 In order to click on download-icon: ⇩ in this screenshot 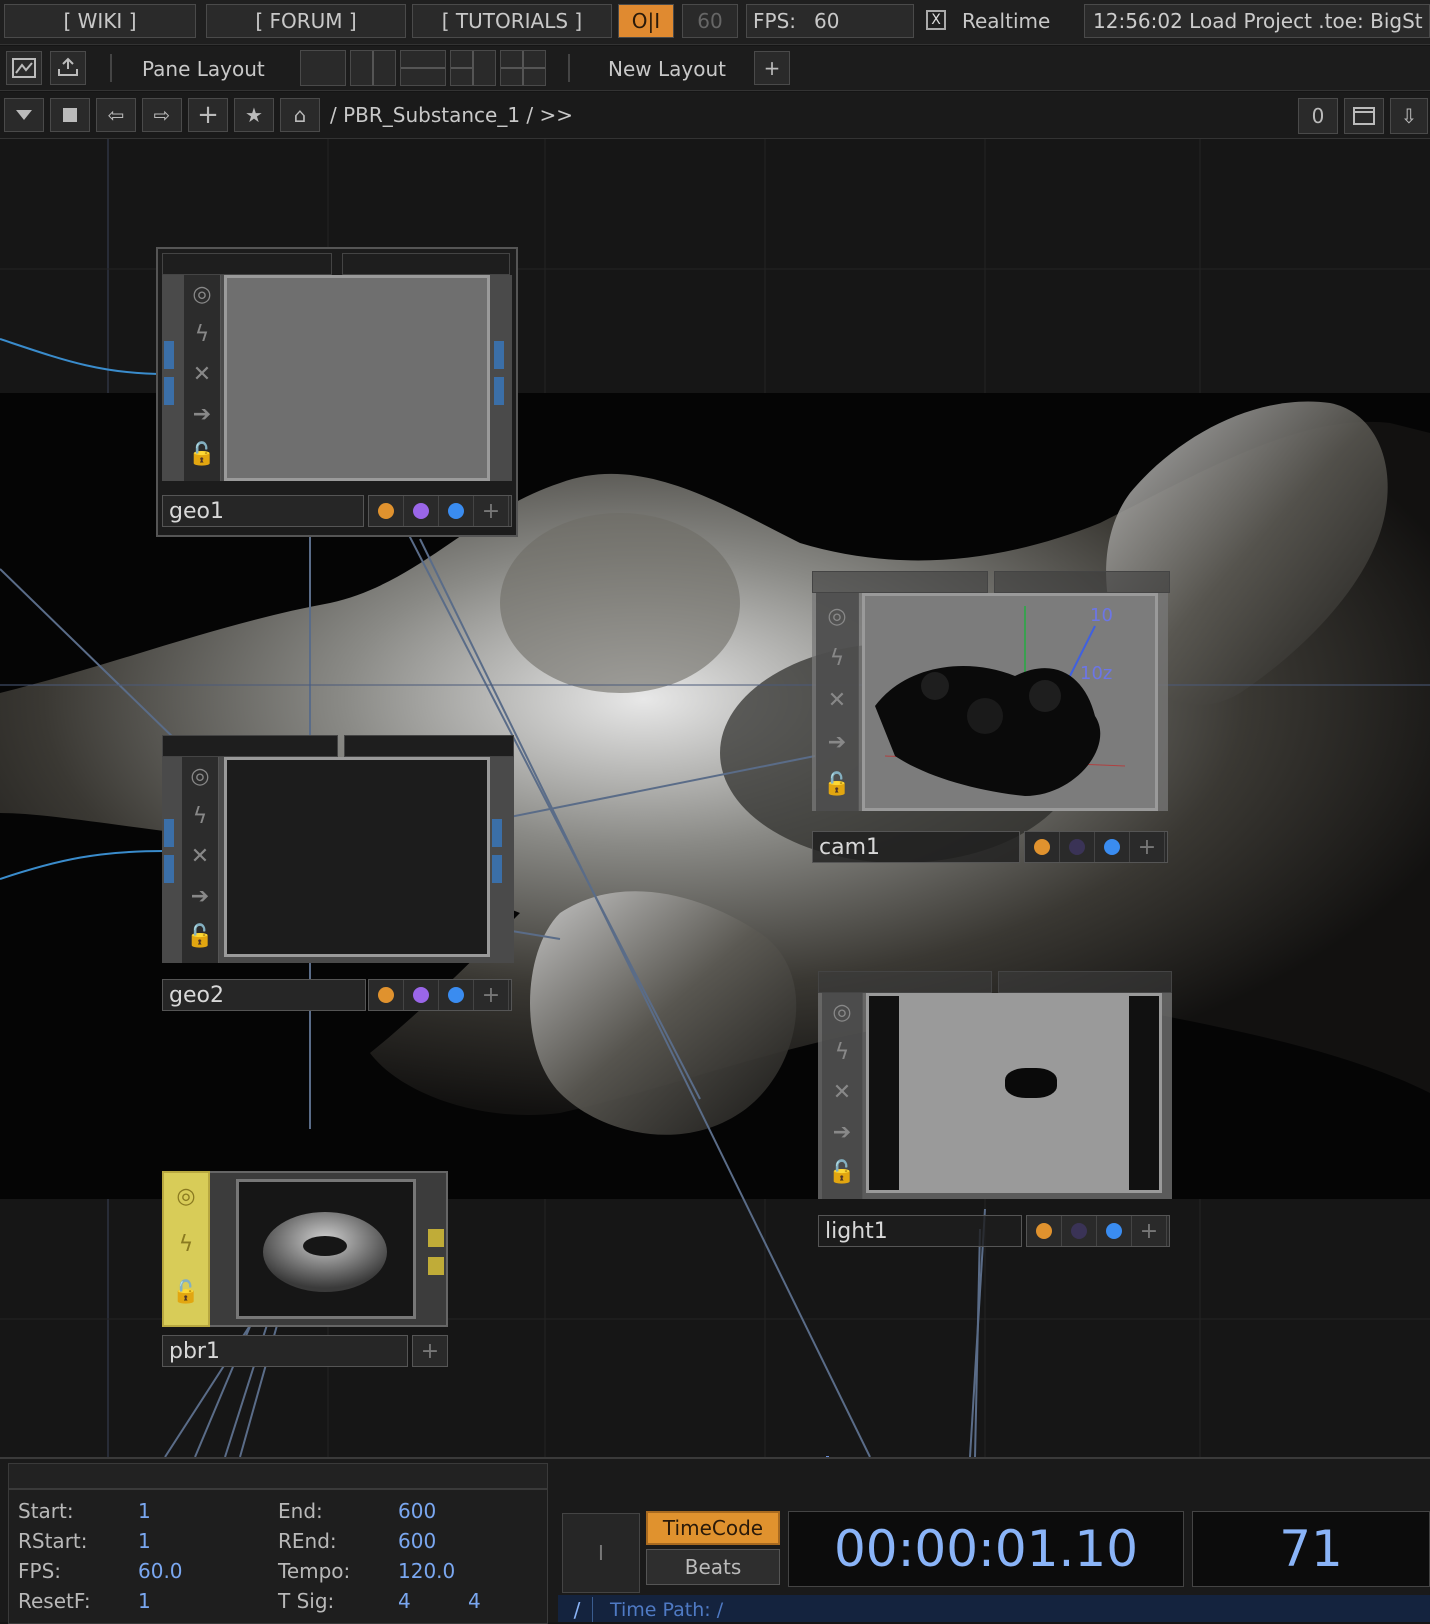, I will do `click(1409, 116)`.